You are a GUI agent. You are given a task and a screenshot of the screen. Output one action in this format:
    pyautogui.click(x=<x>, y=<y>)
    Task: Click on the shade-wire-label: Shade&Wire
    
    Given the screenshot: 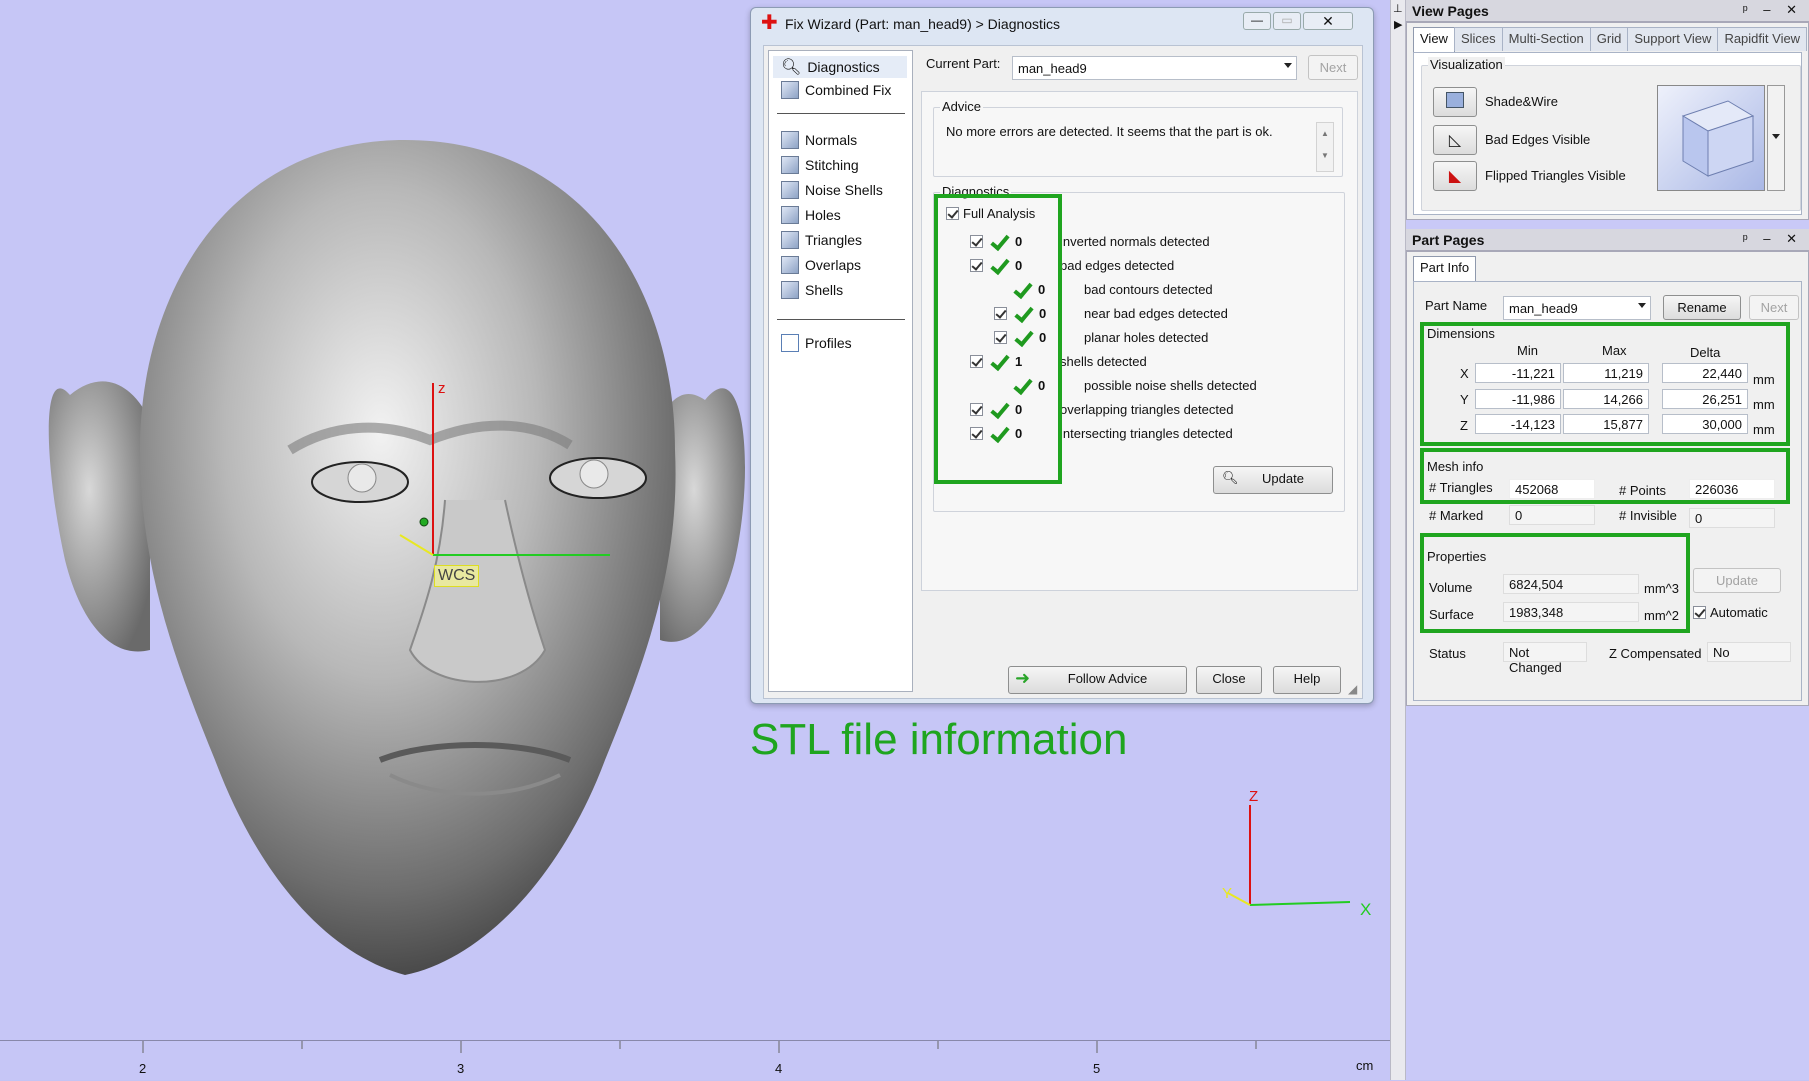 What is the action you would take?
    pyautogui.click(x=1521, y=101)
    